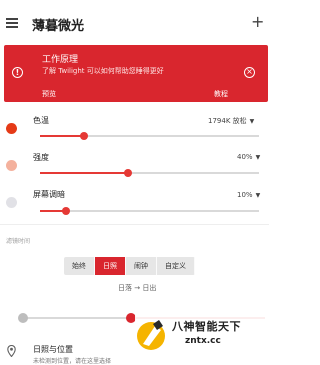 Image resolution: width=320 pixels, height=365 pixels. What do you see at coordinates (18, 241) in the screenshot?
I see `filter-time-label: 滤镜时间` at bounding box center [18, 241].